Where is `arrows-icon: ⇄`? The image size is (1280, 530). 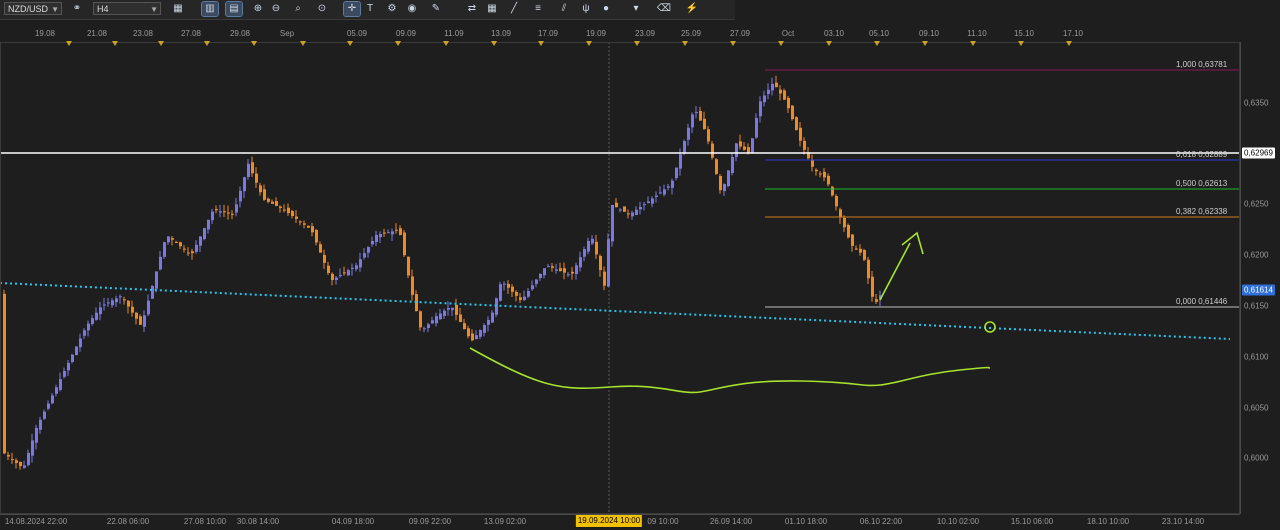
arrows-icon: ⇄ is located at coordinates (472, 9).